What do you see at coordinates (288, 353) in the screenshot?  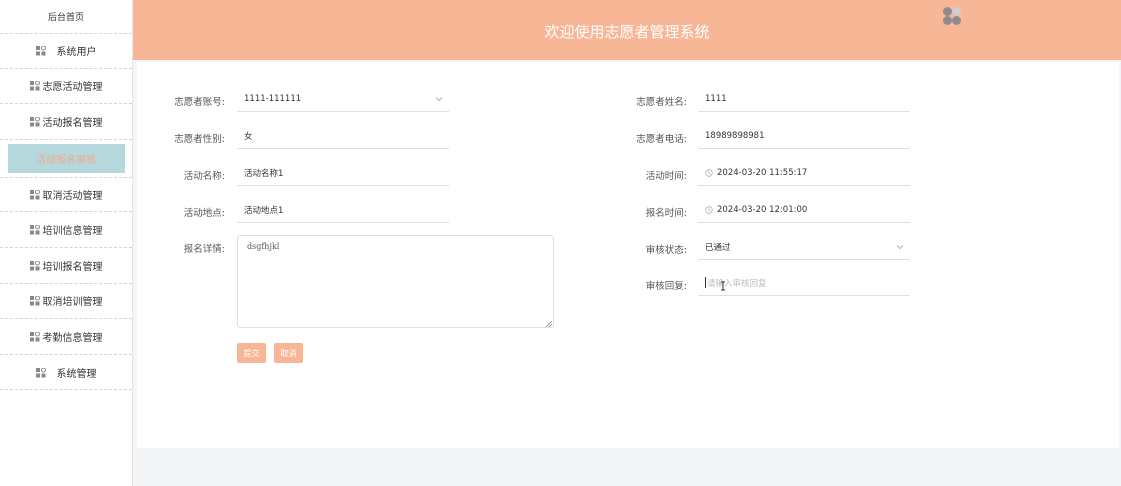 I see `cancel-button: 取消` at bounding box center [288, 353].